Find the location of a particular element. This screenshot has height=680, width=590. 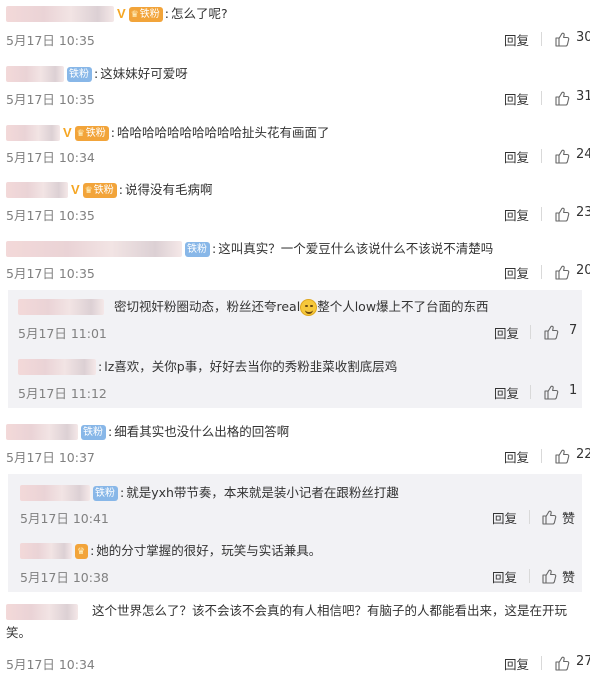

like-count: 7 is located at coordinates (573, 330).